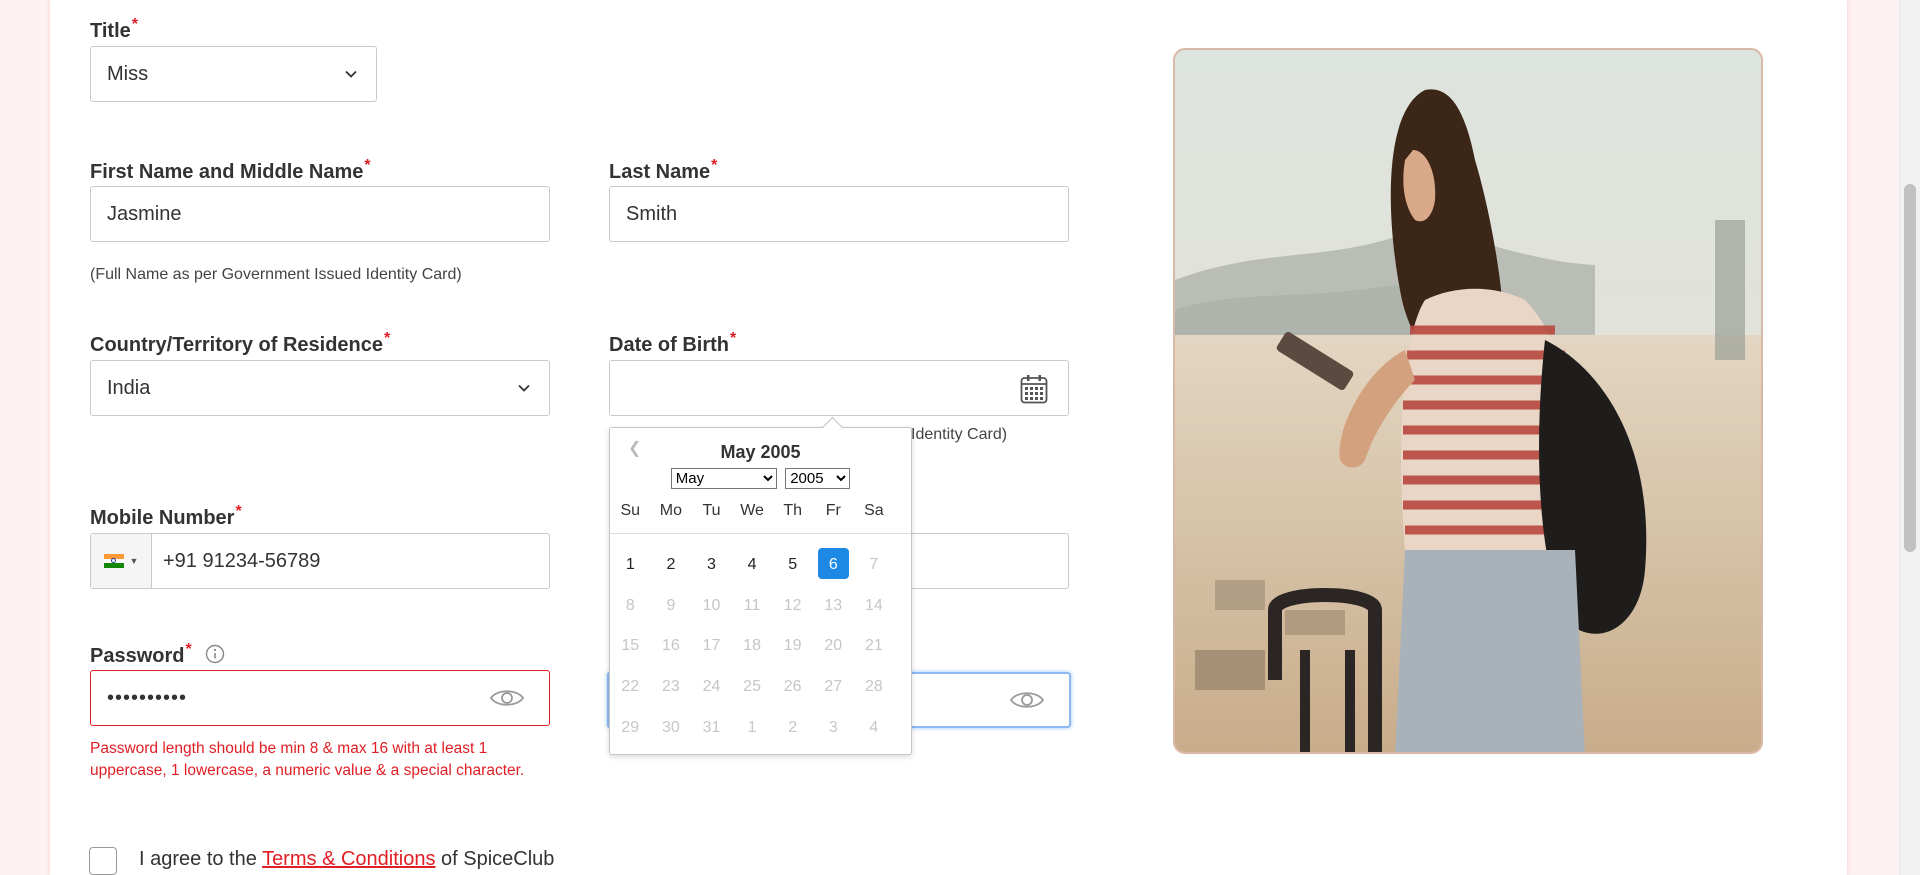  I want to click on day-cell: 17, so click(711, 646).